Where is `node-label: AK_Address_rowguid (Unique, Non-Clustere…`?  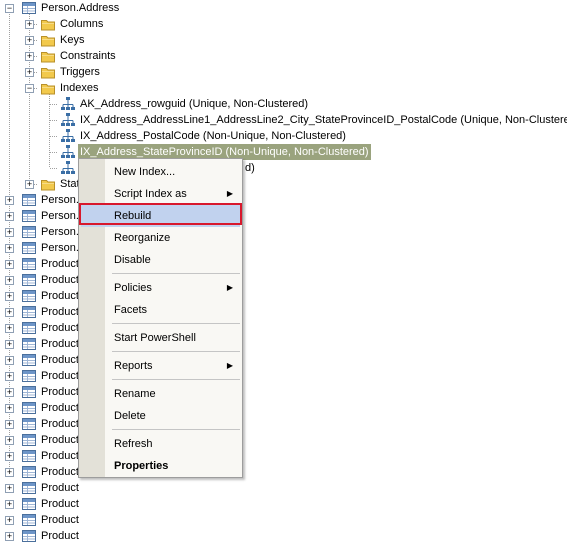 node-label: AK_Address_rowguid (Unique, Non-Clustere… is located at coordinates (194, 104).